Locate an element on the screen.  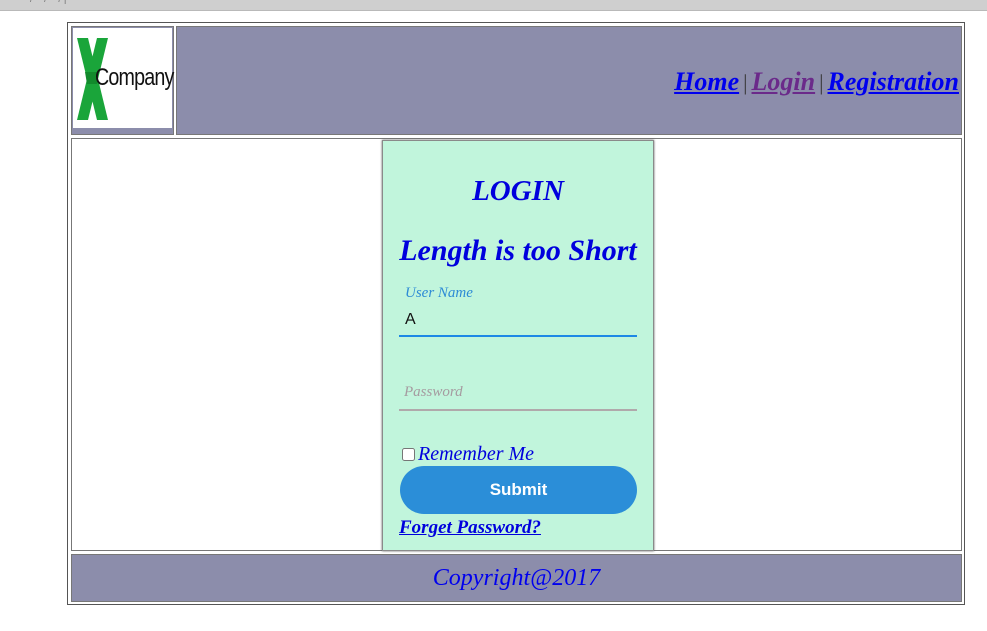
nav-login-link: Login is located at coordinates (784, 81).